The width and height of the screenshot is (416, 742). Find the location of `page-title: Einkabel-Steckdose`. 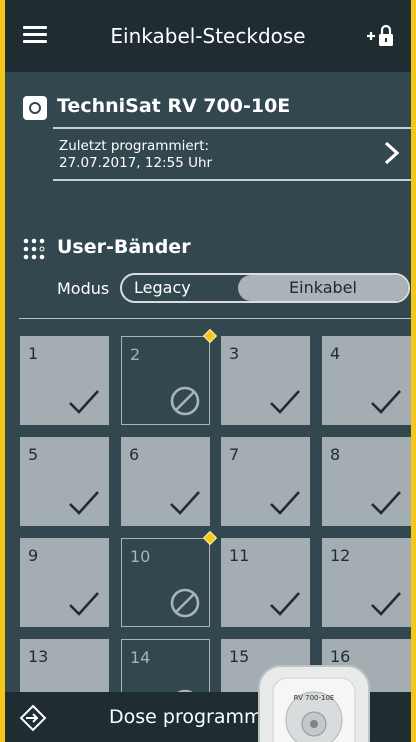

page-title: Einkabel-Steckdose is located at coordinates (208, 36).